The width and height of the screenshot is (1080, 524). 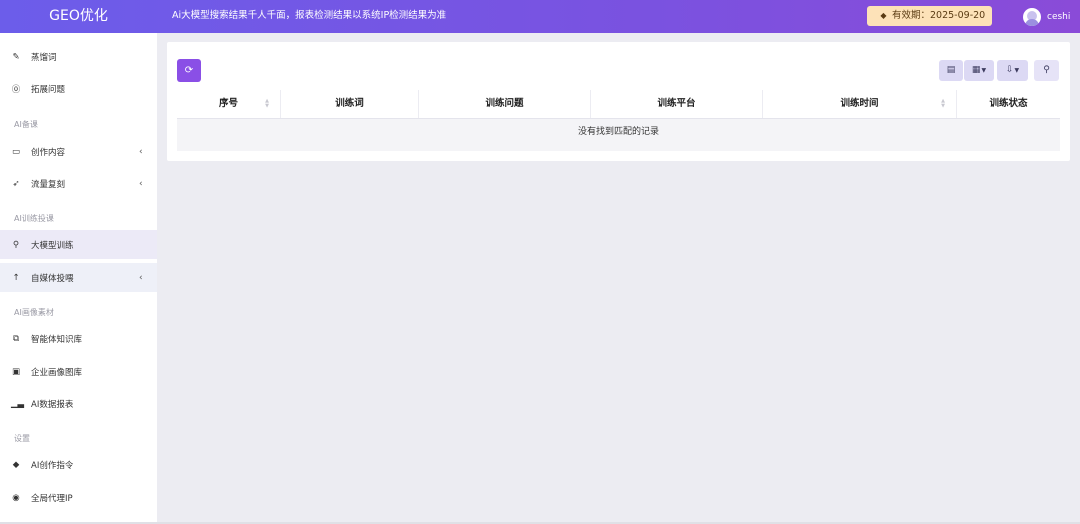 I want to click on bar-chart-icon: ▁▃, so click(x=18, y=403).